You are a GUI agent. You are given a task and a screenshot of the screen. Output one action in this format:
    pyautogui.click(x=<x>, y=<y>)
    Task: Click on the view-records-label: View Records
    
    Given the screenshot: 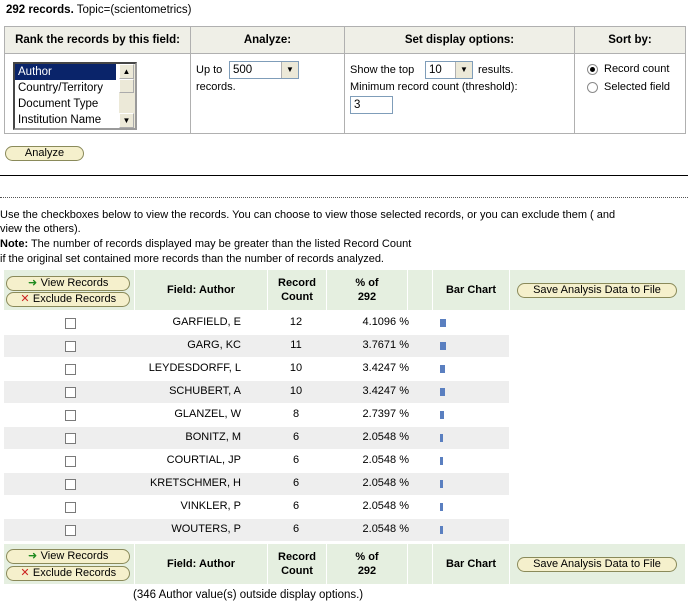 What is the action you would take?
    pyautogui.click(x=74, y=283)
    